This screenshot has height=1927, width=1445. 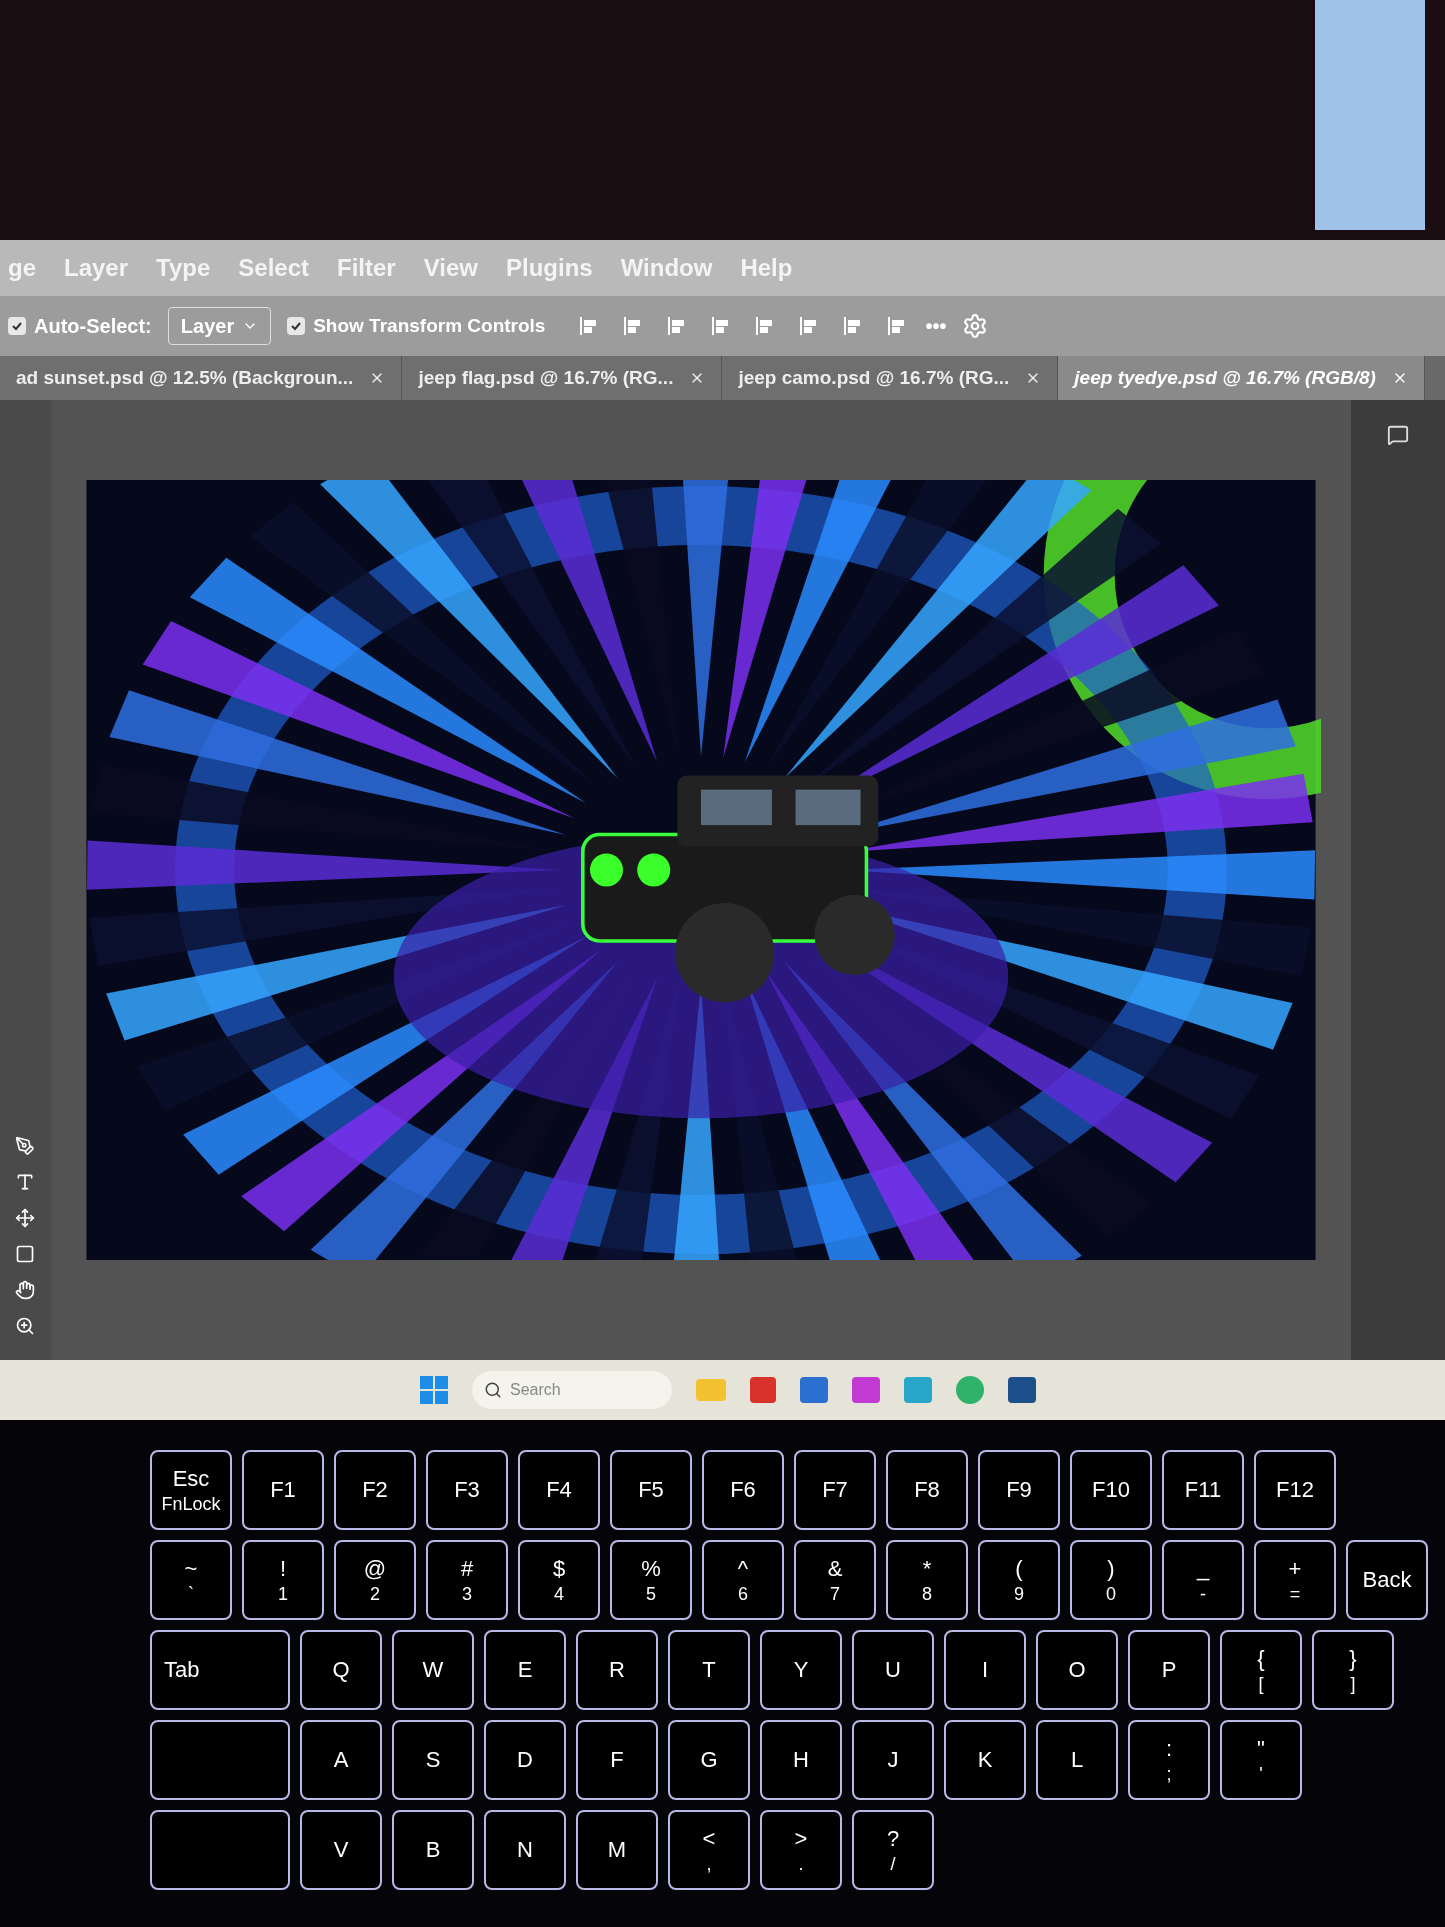 What do you see at coordinates (559, 1580) in the screenshot?
I see `keyboard-key: $ 4` at bounding box center [559, 1580].